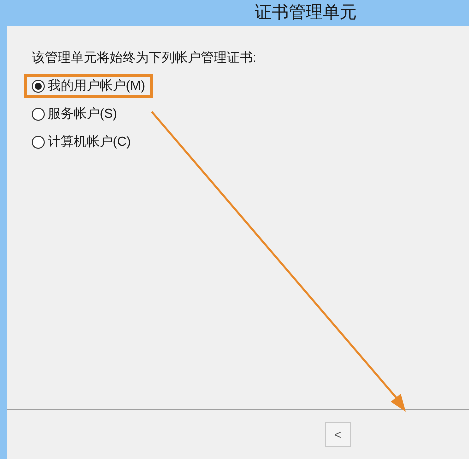  I want to click on window-title: 证书管理单元, so click(306, 13).